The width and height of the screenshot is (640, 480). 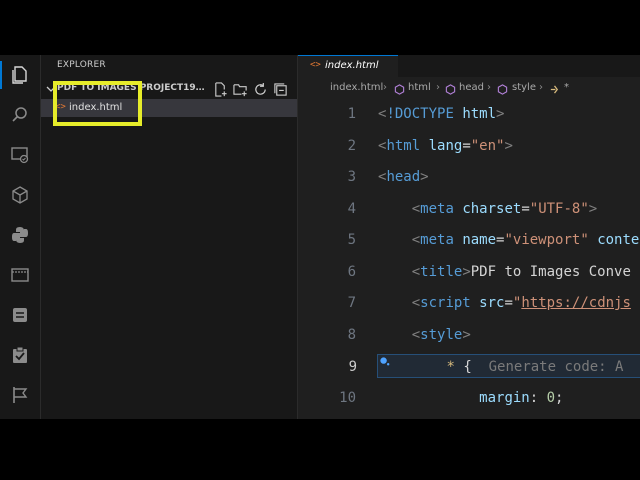 What do you see at coordinates (20, 115) in the screenshot?
I see `search-icon` at bounding box center [20, 115].